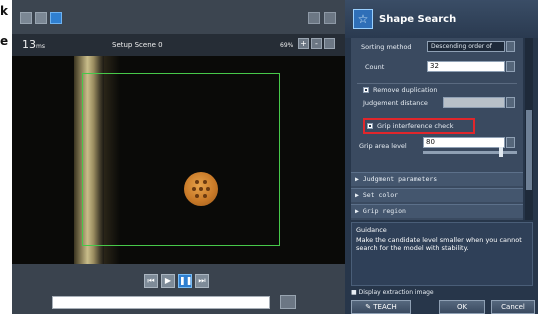 The height and width of the screenshot is (314, 538). Describe the element at coordinates (314, 18) in the screenshot. I see `list-icon` at that location.